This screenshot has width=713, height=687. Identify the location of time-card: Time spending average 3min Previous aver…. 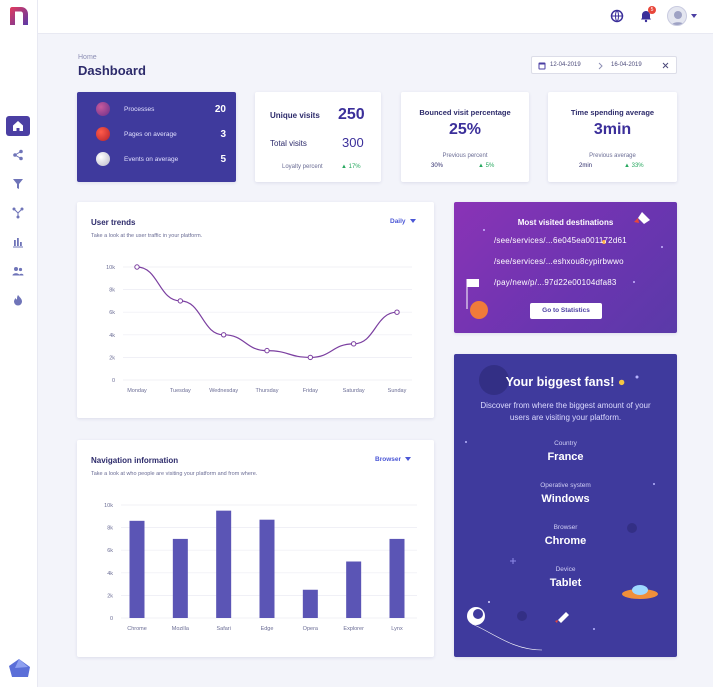
(612, 137).